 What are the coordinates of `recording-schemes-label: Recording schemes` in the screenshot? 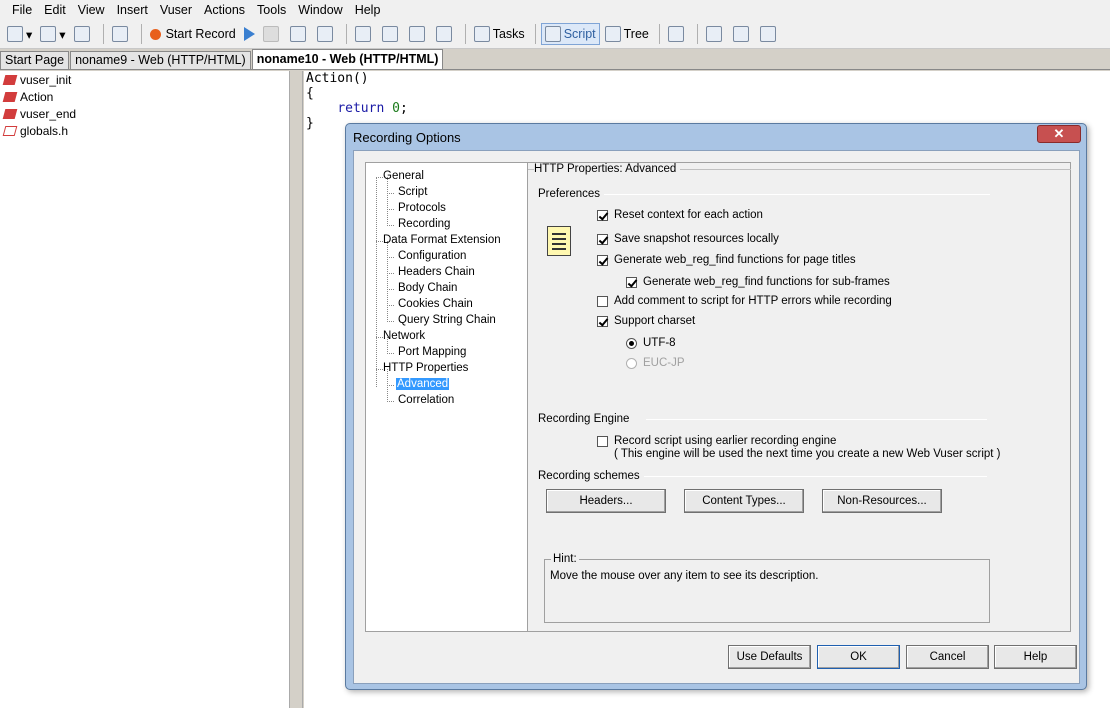 It's located at (591, 476).